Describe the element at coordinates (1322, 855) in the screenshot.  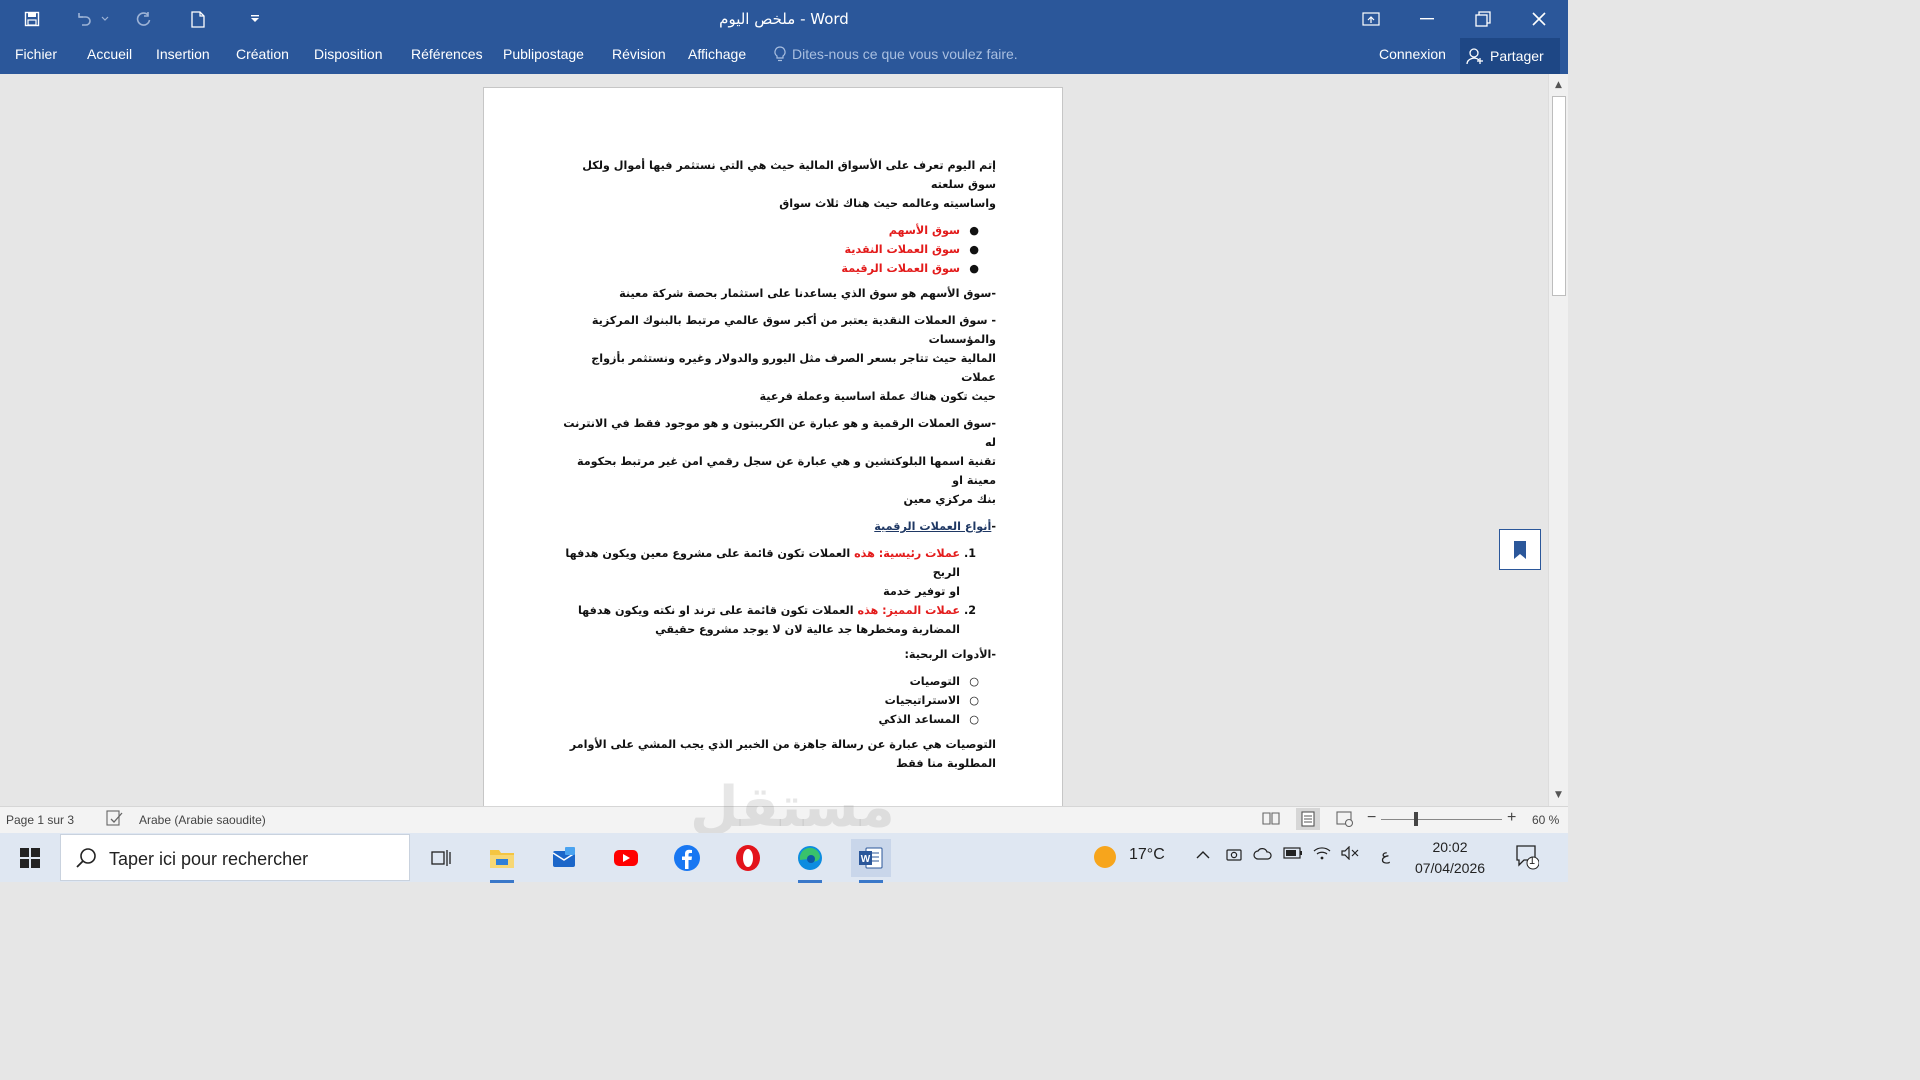
I see `wifi-icon` at that location.